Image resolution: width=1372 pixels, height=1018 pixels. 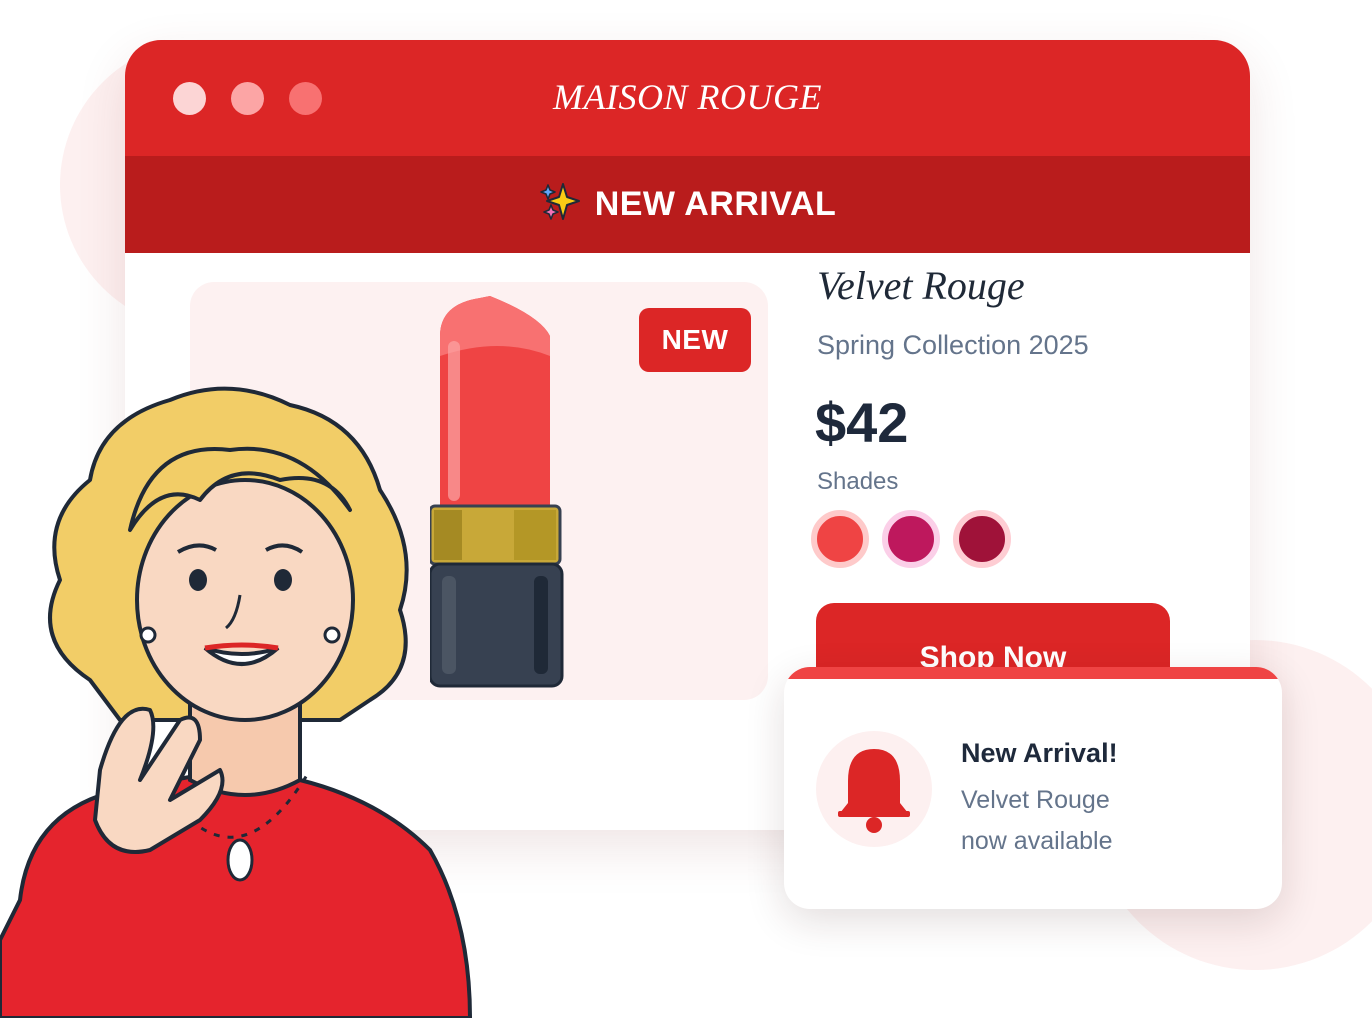 I want to click on product-price: $42, so click(x=862, y=422).